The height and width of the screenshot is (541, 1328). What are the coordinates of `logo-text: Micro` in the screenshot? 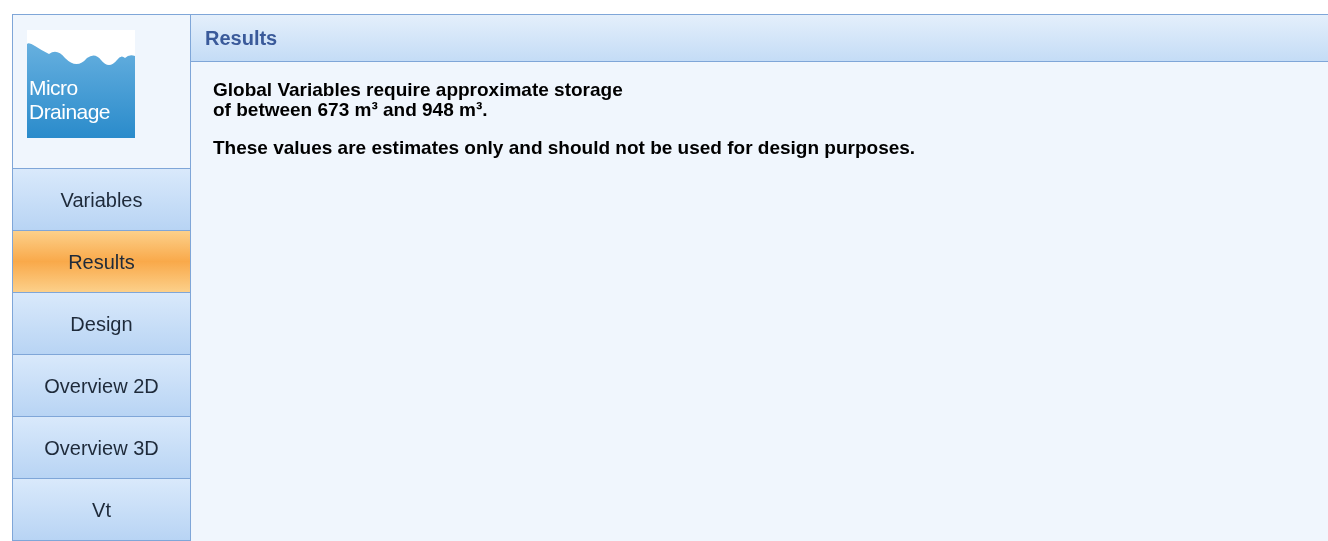 It's located at (54, 88).